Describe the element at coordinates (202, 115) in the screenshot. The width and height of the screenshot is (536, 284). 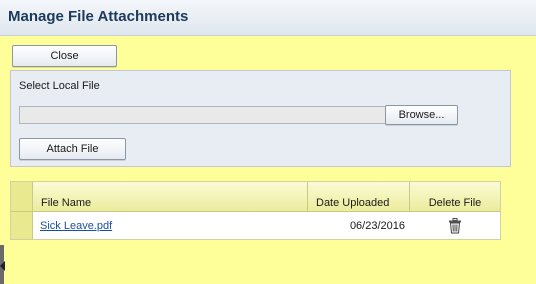
I see `file-path-field` at that location.